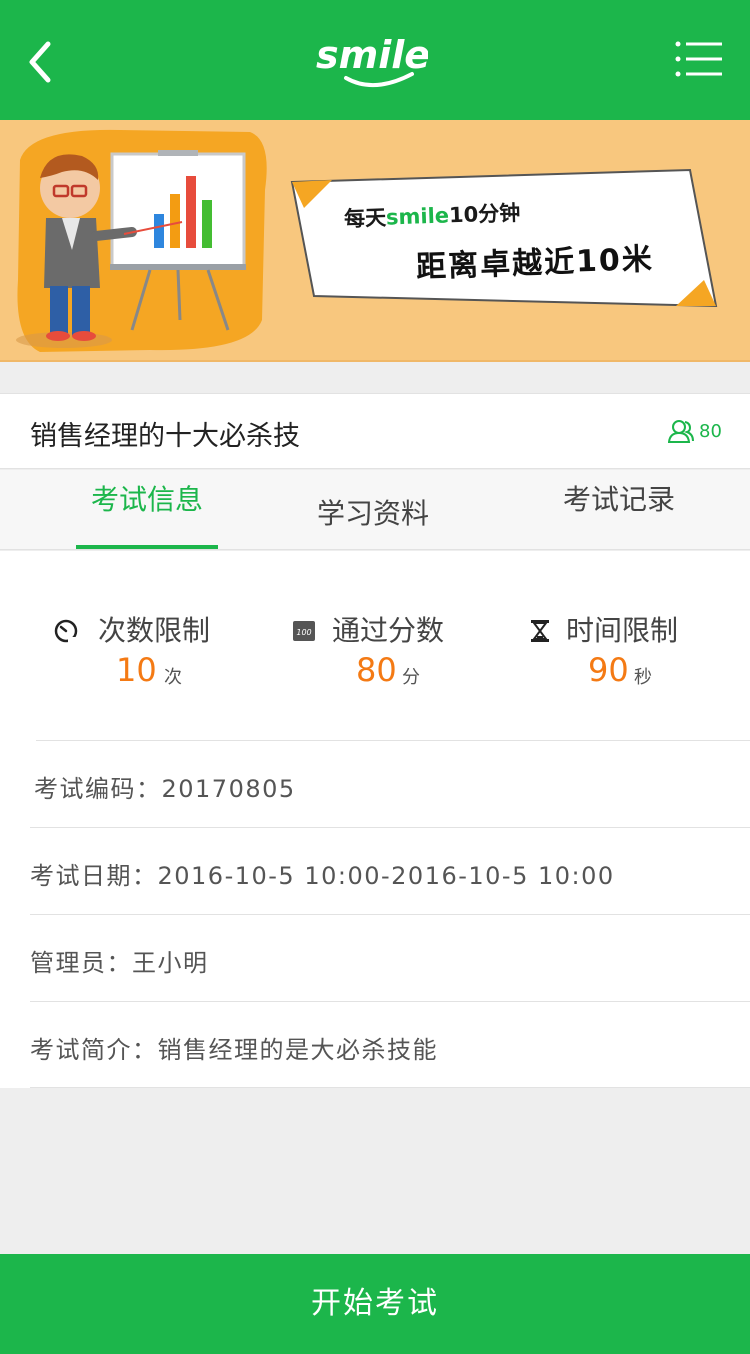 This screenshot has width=750, height=1354. What do you see at coordinates (417, 216) in the screenshot?
I see `slogan-brand: smile` at bounding box center [417, 216].